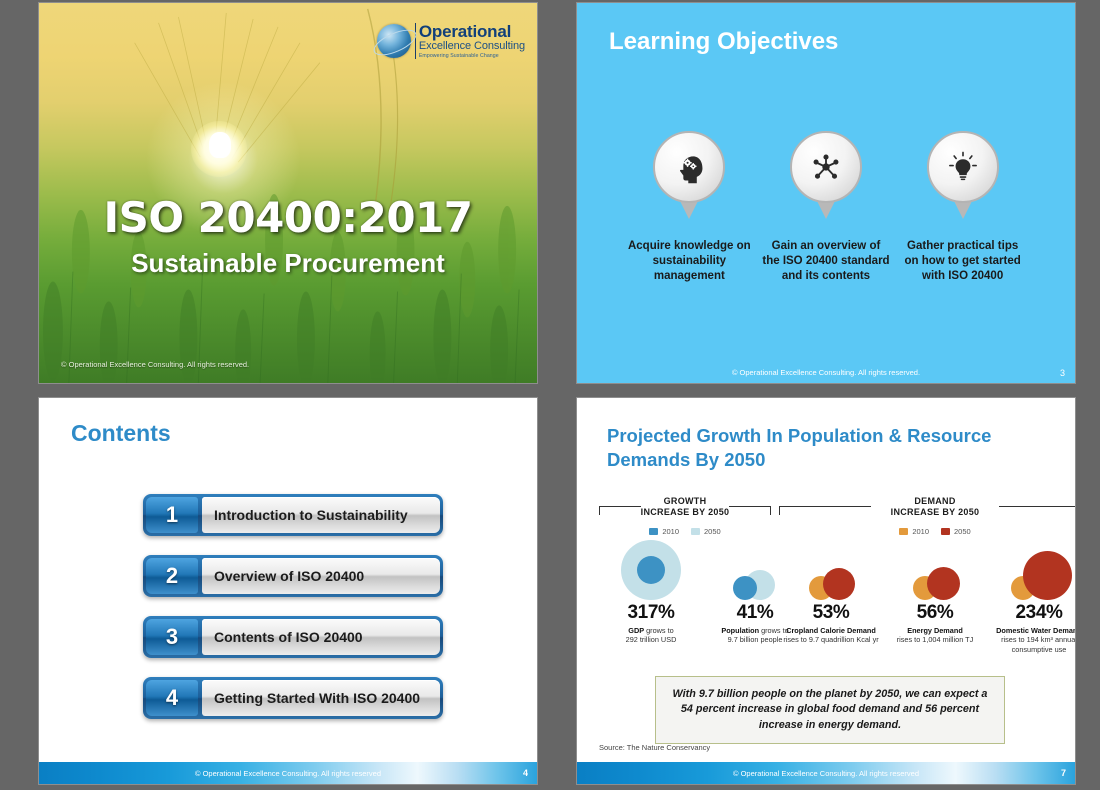 This screenshot has width=1100, height=790. What do you see at coordinates (288, 217) in the screenshot?
I see `page-title: ISO 20400:2017` at bounding box center [288, 217].